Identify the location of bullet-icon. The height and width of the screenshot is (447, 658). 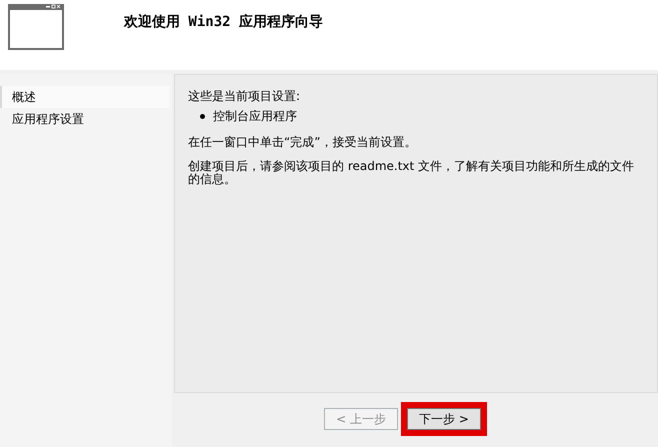
(202, 116).